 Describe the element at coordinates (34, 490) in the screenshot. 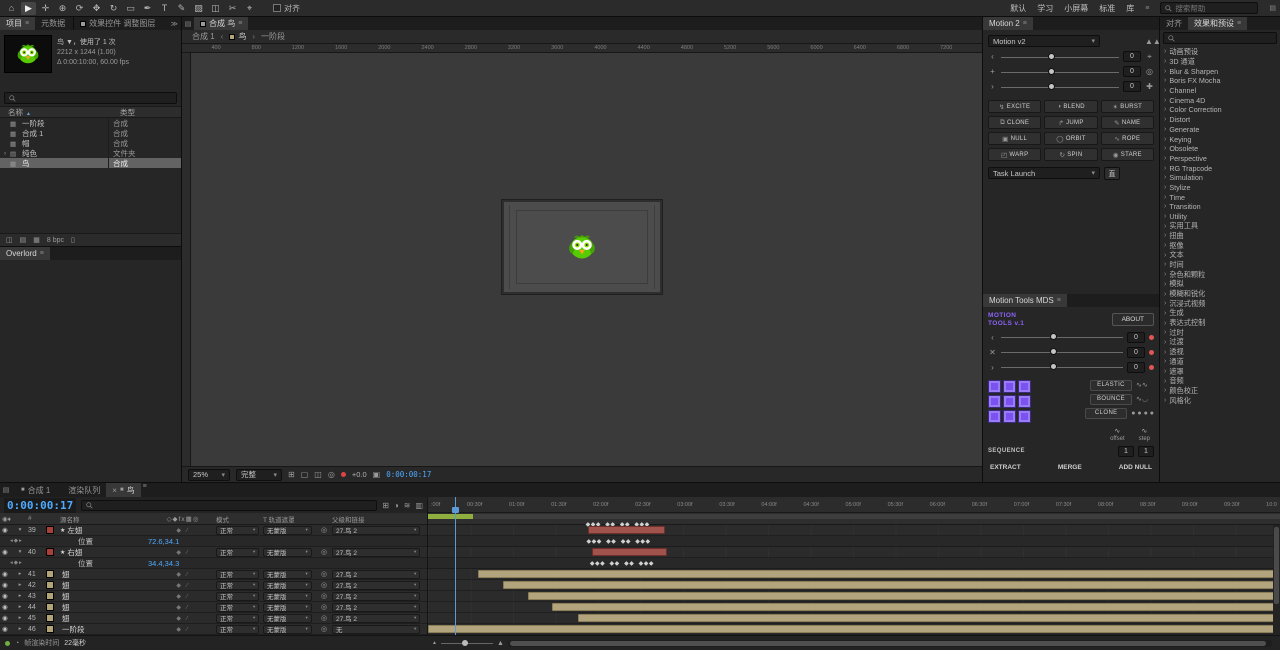

I see `timeline-tab: ■ 合成 1` at that location.